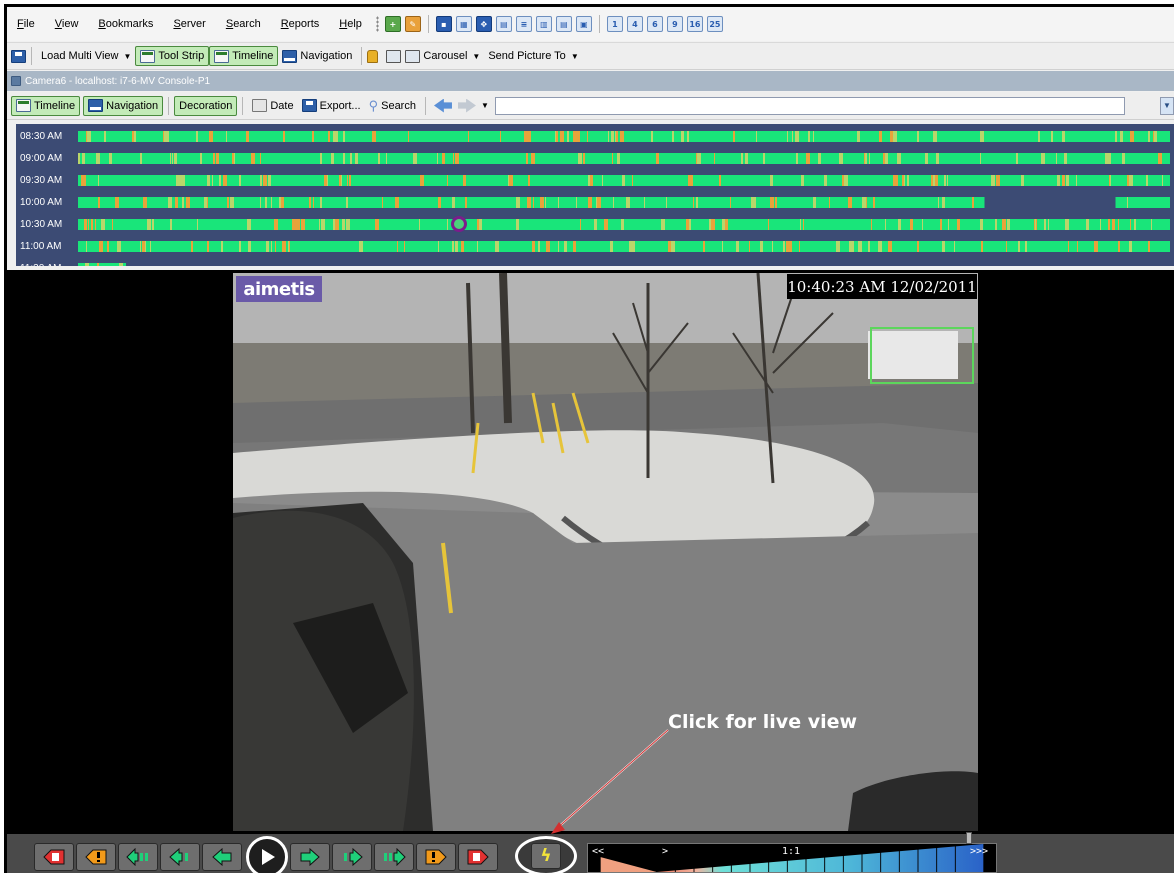  Describe the element at coordinates (244, 56) in the screenshot. I see `timeline-toggle-button: Timeline` at that location.